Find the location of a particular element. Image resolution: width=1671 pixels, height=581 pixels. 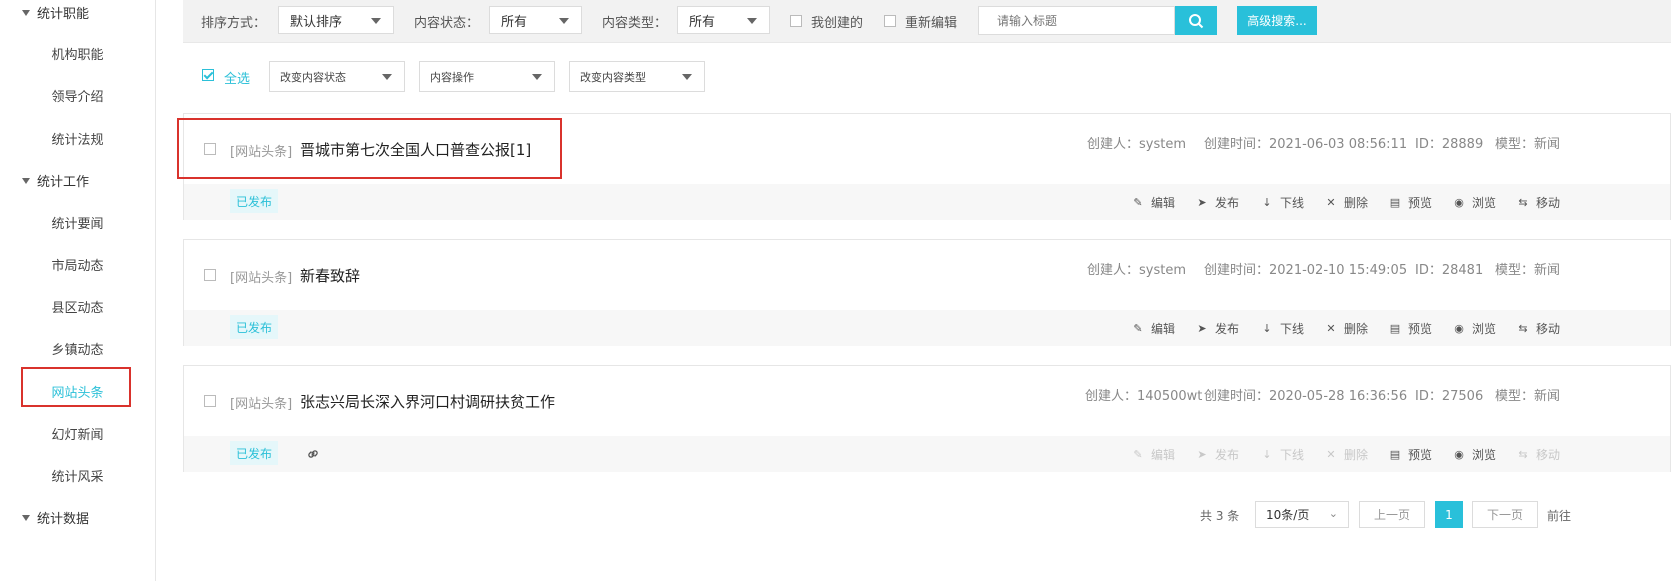

search-button is located at coordinates (1196, 20).